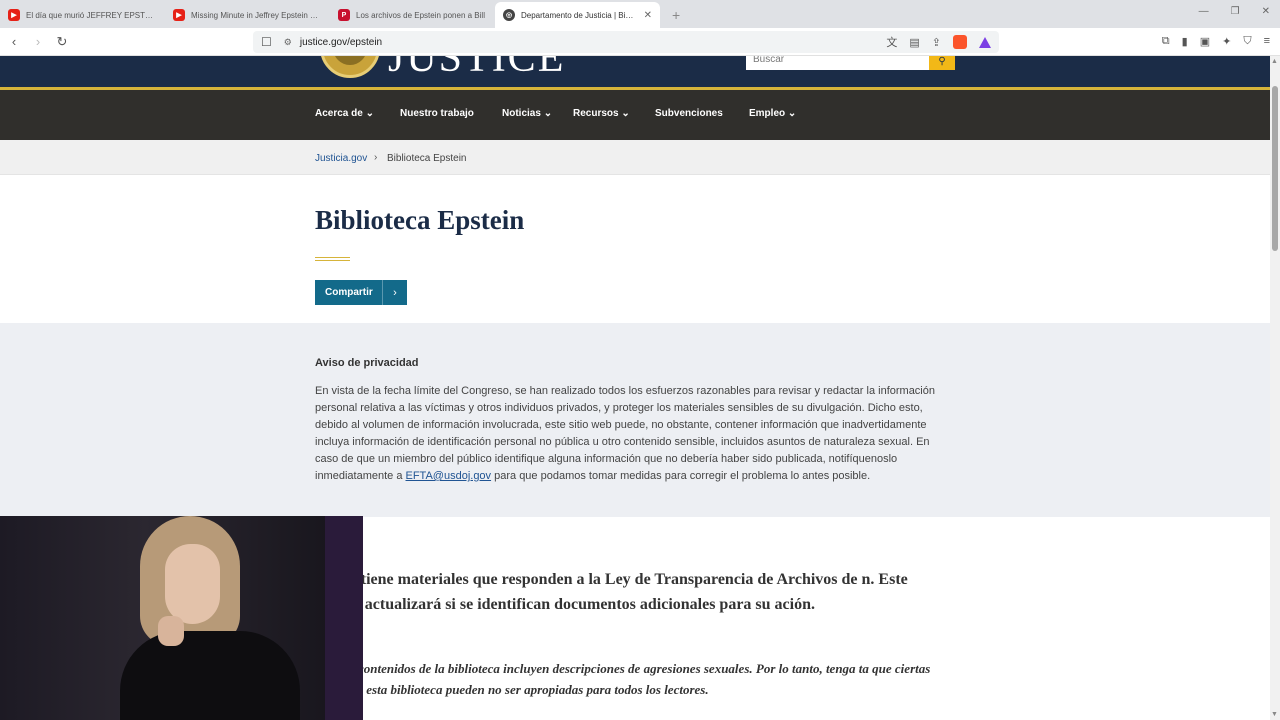 The image size is (1280, 720). Describe the element at coordinates (676, 15) in the screenshot. I see `new-tab-icon: +` at that location.